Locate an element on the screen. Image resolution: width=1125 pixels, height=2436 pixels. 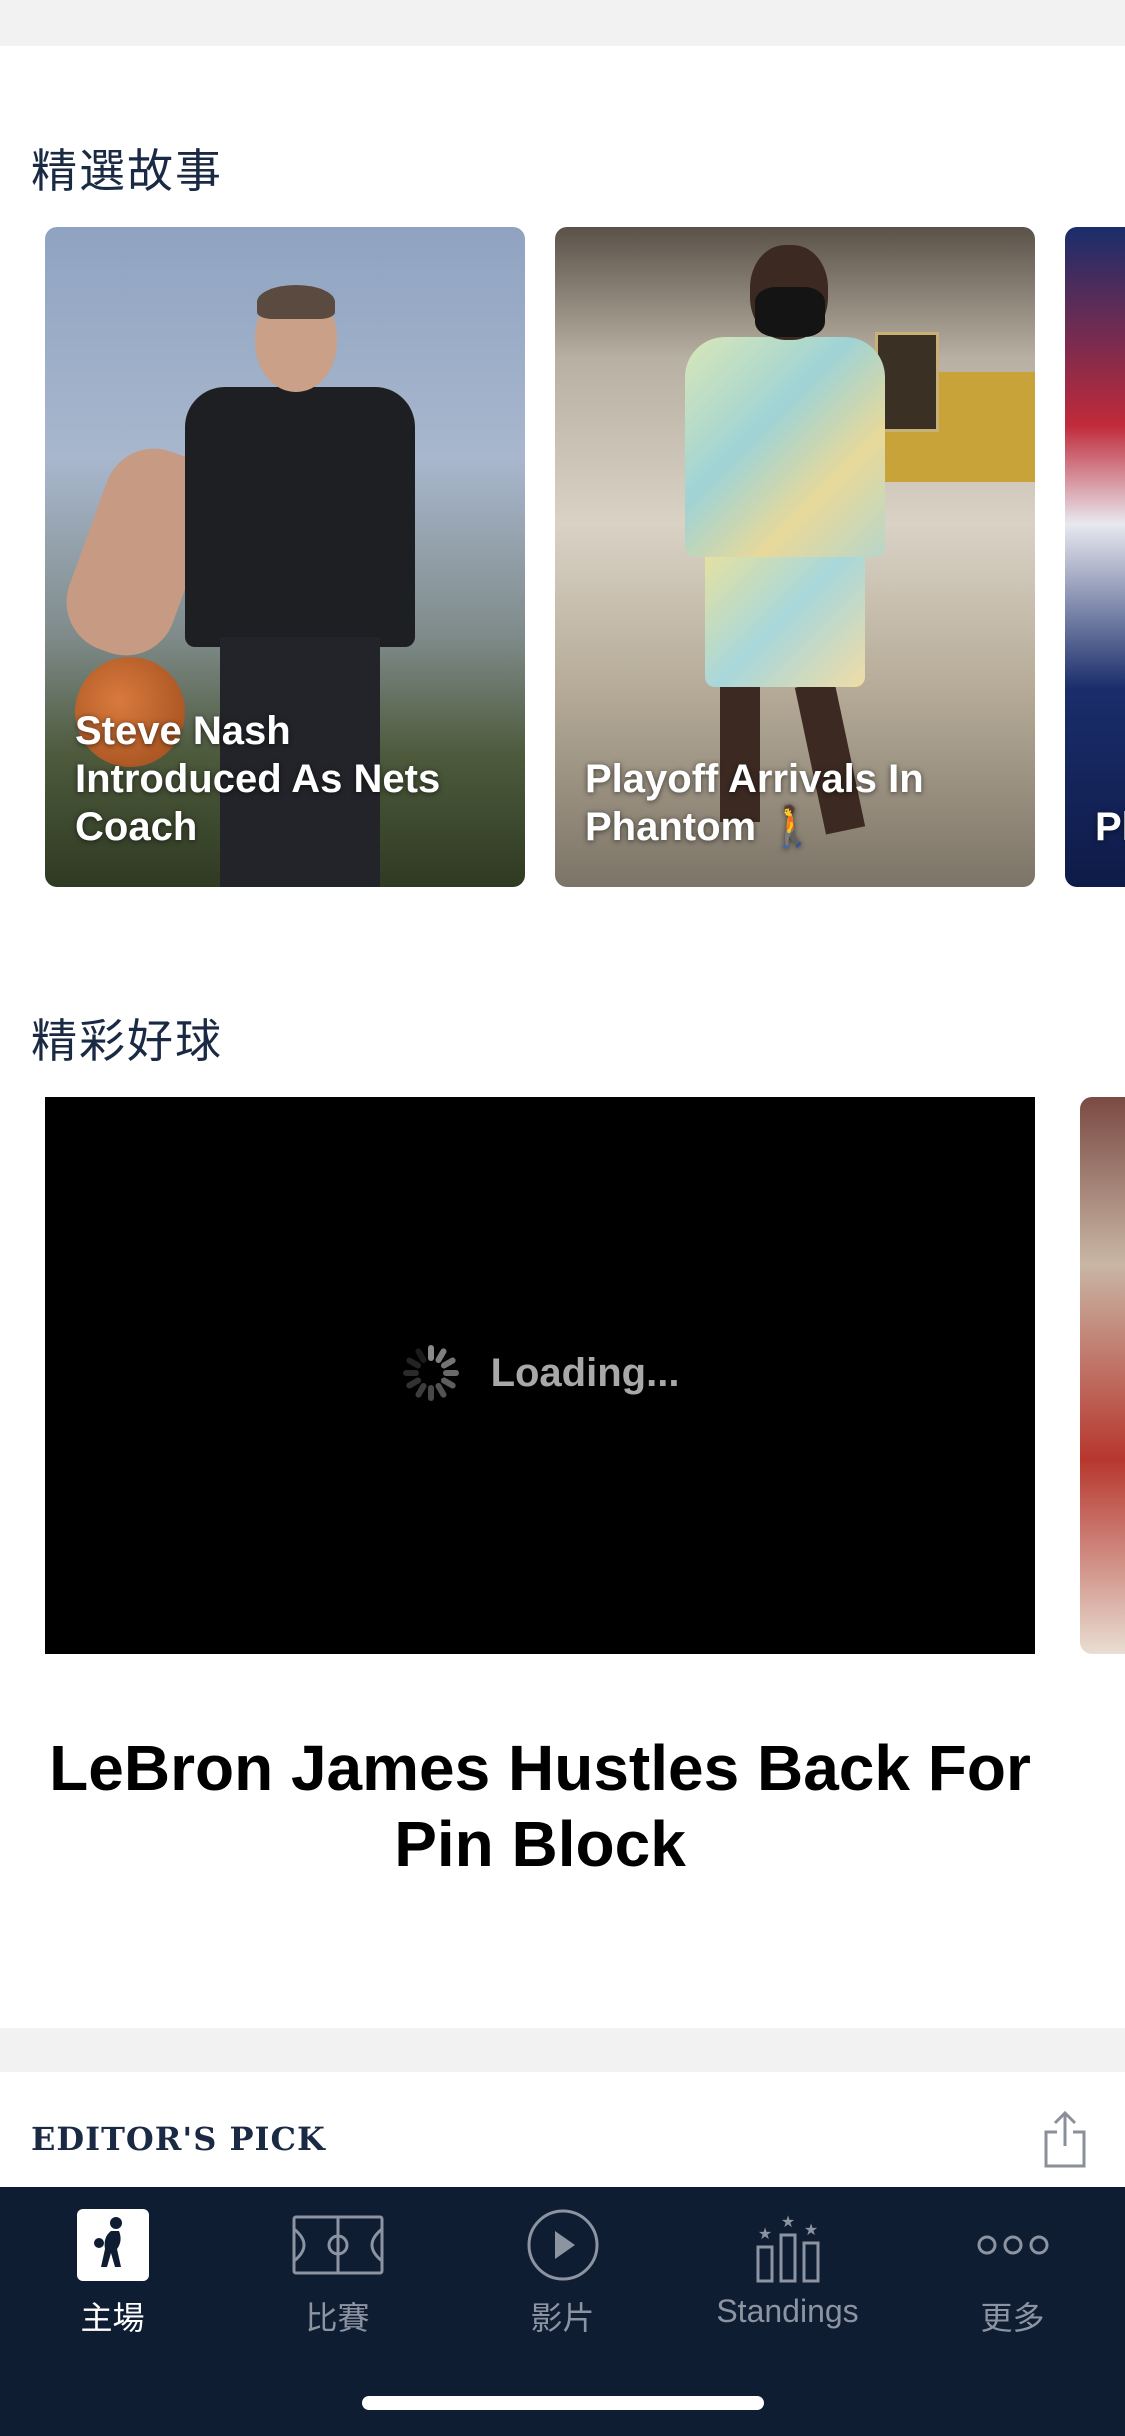
tab-label: 主場 is located at coordinates (112, 2318).